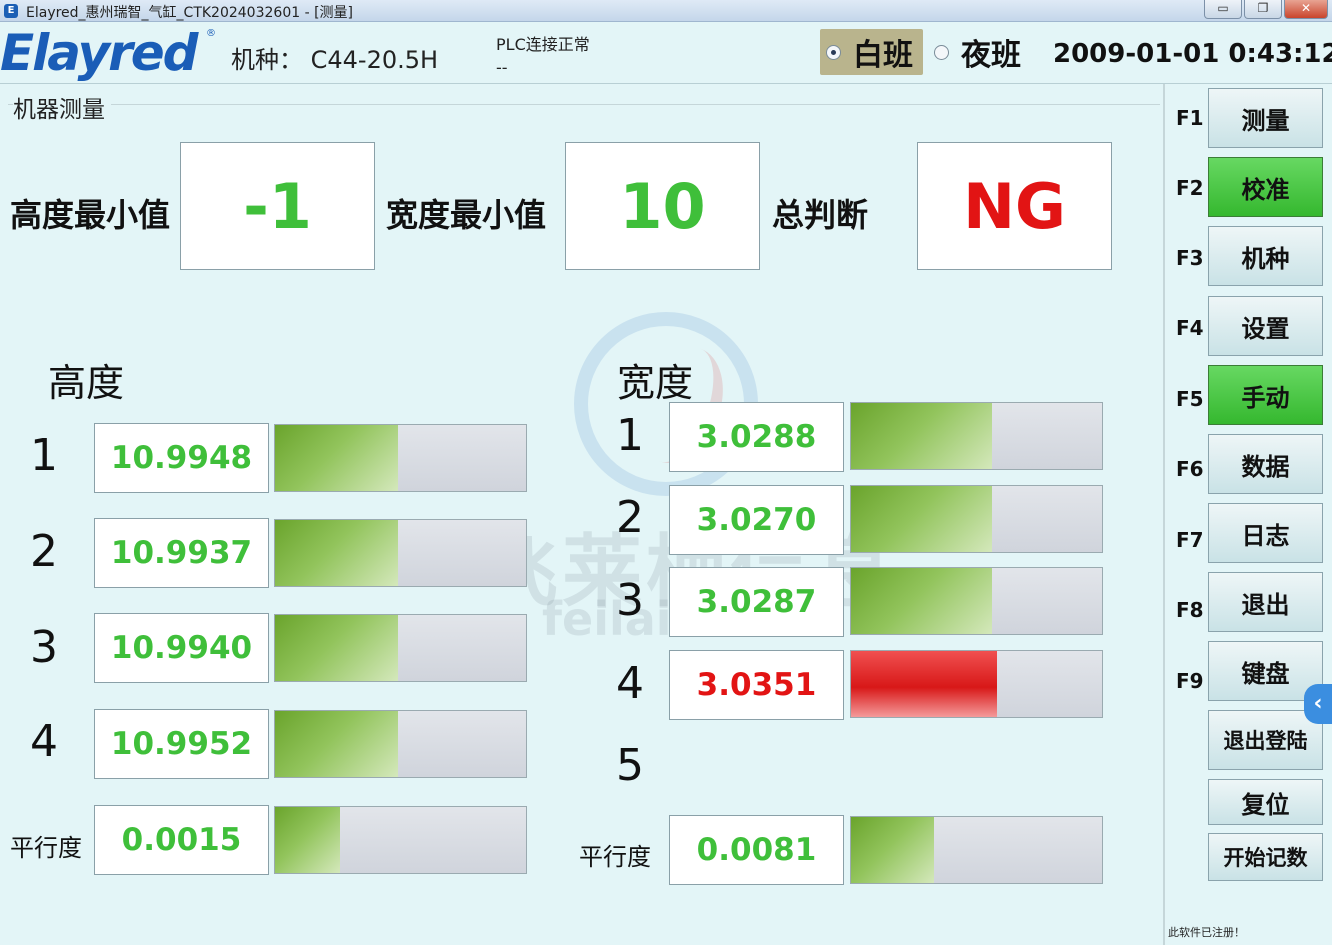  What do you see at coordinates (941, 52) in the screenshot?
I see `radio-unchecked-icon` at bounding box center [941, 52].